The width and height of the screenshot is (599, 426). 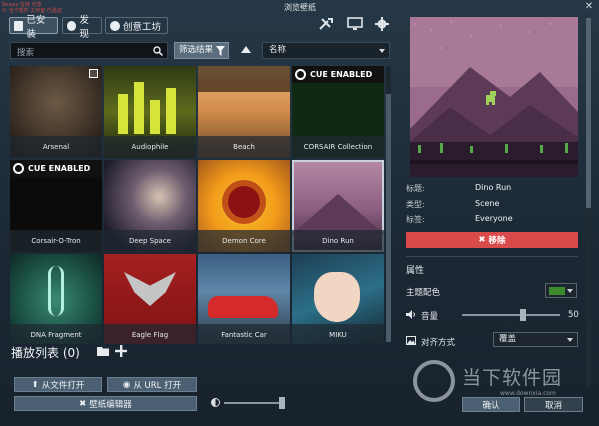 What do you see at coordinates (430, 317) in the screenshot?
I see `volume-label: 音量` at bounding box center [430, 317].